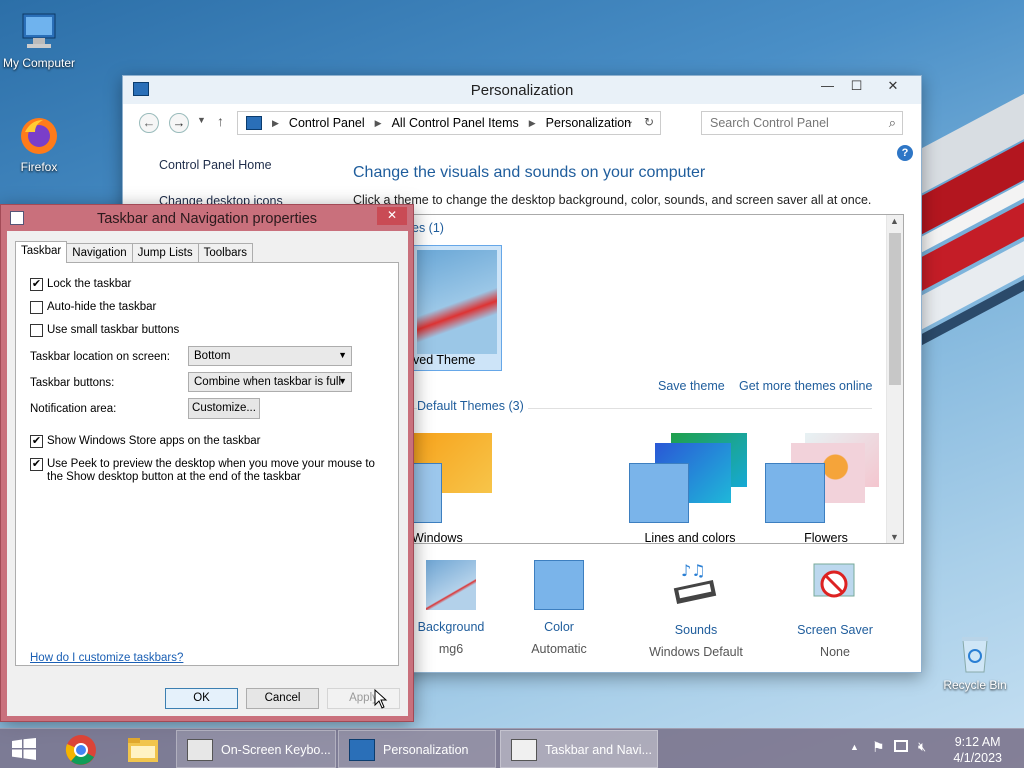 The image size is (1024, 768). Describe the element at coordinates (901, 746) in the screenshot. I see `network-icon` at that location.